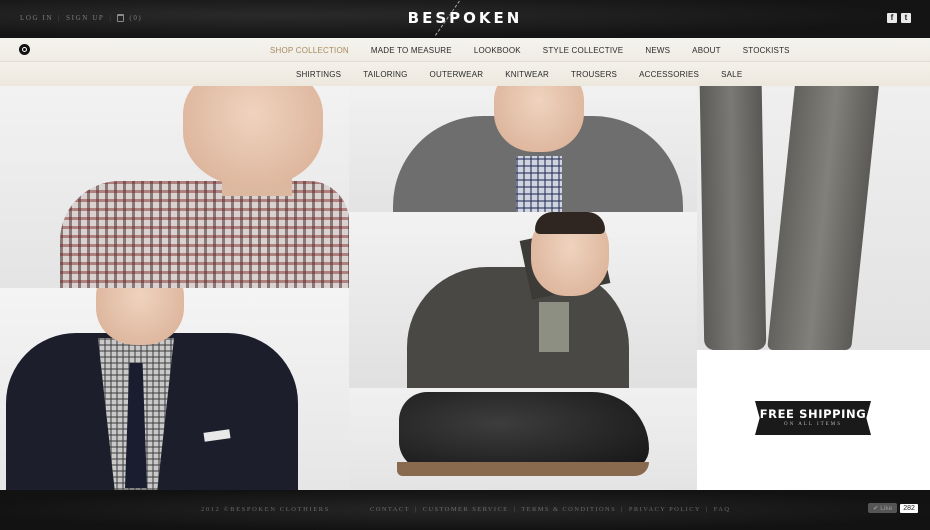 The width and height of the screenshot is (930, 530). I want to click on trousers-tile, so click(813, 218).